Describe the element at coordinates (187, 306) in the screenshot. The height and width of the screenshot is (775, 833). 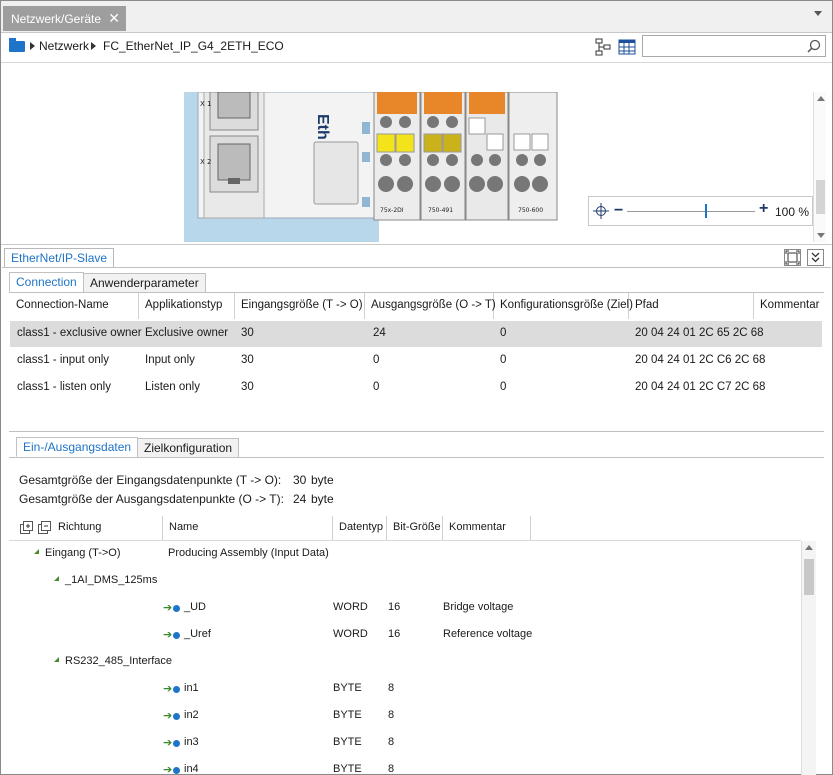
I see `column-header: Applikationstyp` at that location.